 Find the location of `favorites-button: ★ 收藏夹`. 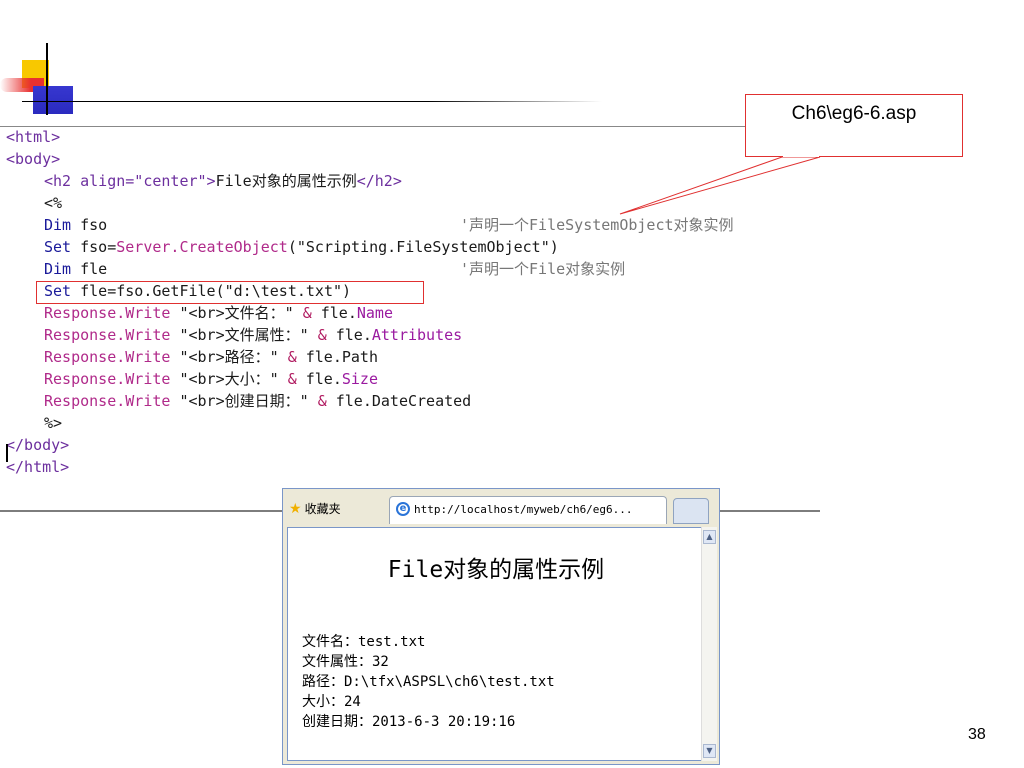

favorites-button: ★ 收藏夹 is located at coordinates (315, 509).